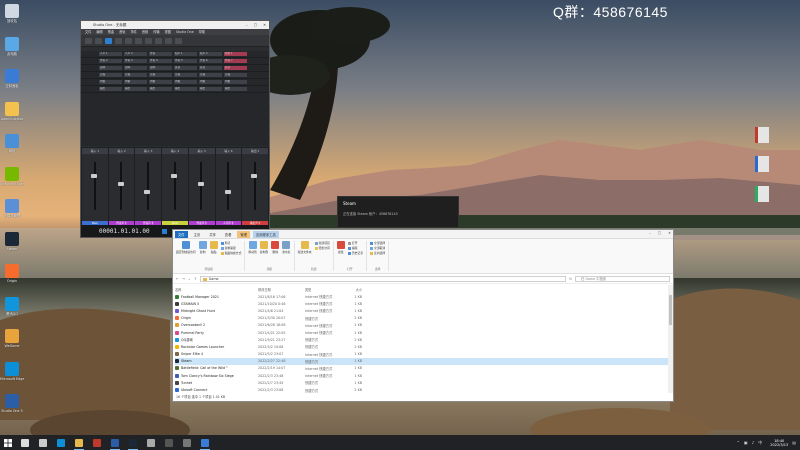 The image size is (800, 450). What do you see at coordinates (264, 247) in the screenshot?
I see `ribbon-button: 复制到` at bounding box center [264, 247].